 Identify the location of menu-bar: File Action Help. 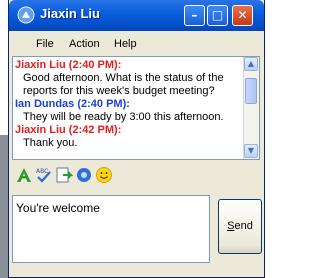
(136, 43).